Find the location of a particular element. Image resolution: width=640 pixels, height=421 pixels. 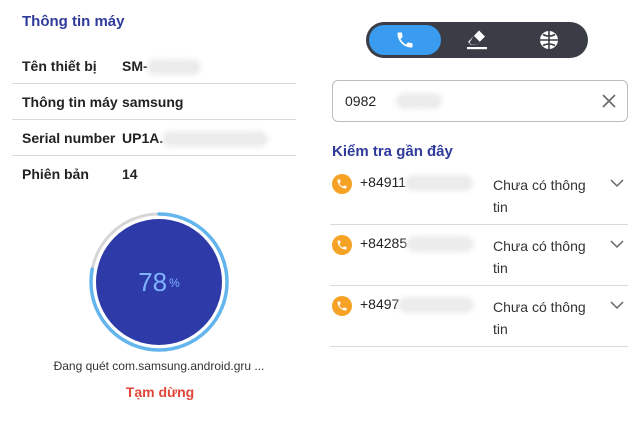

clear-icon is located at coordinates (609, 101).